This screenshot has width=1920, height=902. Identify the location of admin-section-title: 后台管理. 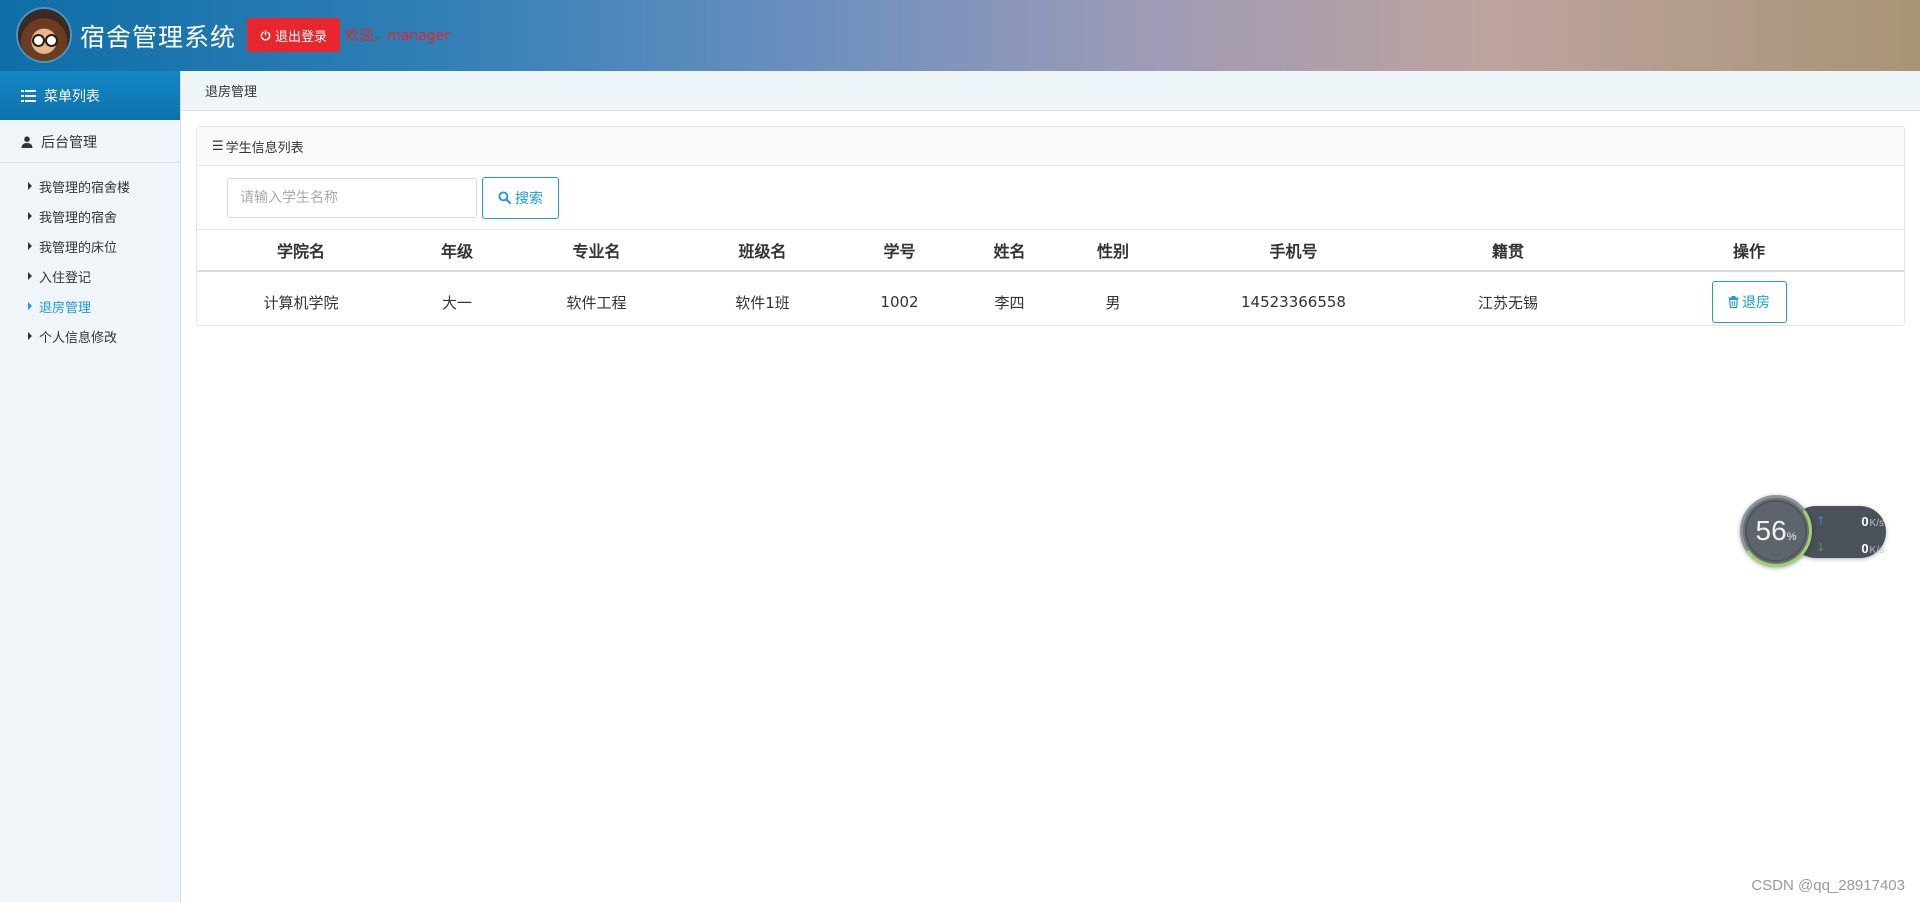
(69, 143).